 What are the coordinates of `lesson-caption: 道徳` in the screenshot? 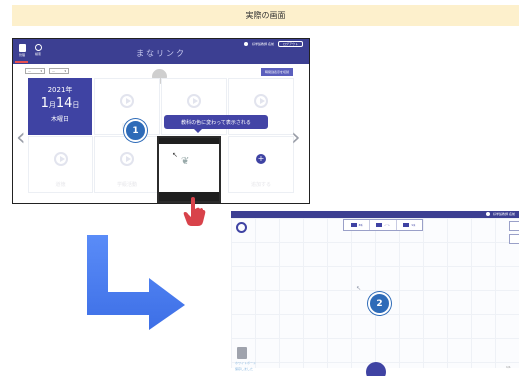 It's located at (60, 185).